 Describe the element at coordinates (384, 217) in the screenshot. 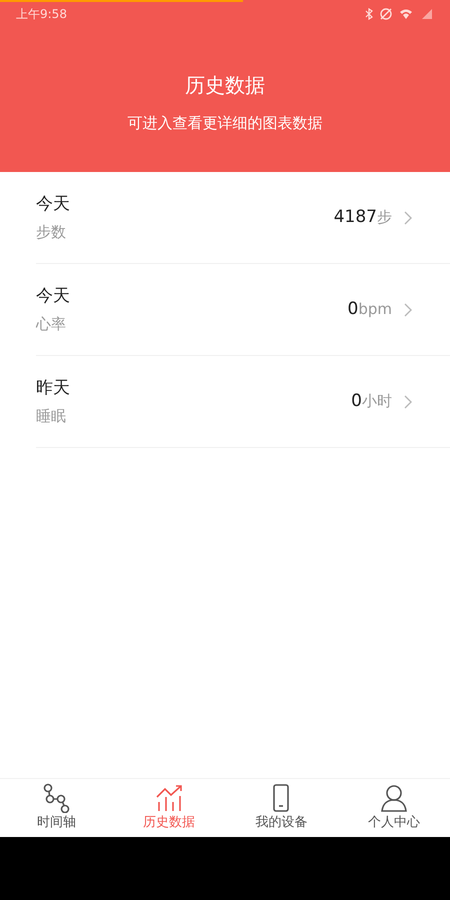

I see `metric-unit: 步` at that location.